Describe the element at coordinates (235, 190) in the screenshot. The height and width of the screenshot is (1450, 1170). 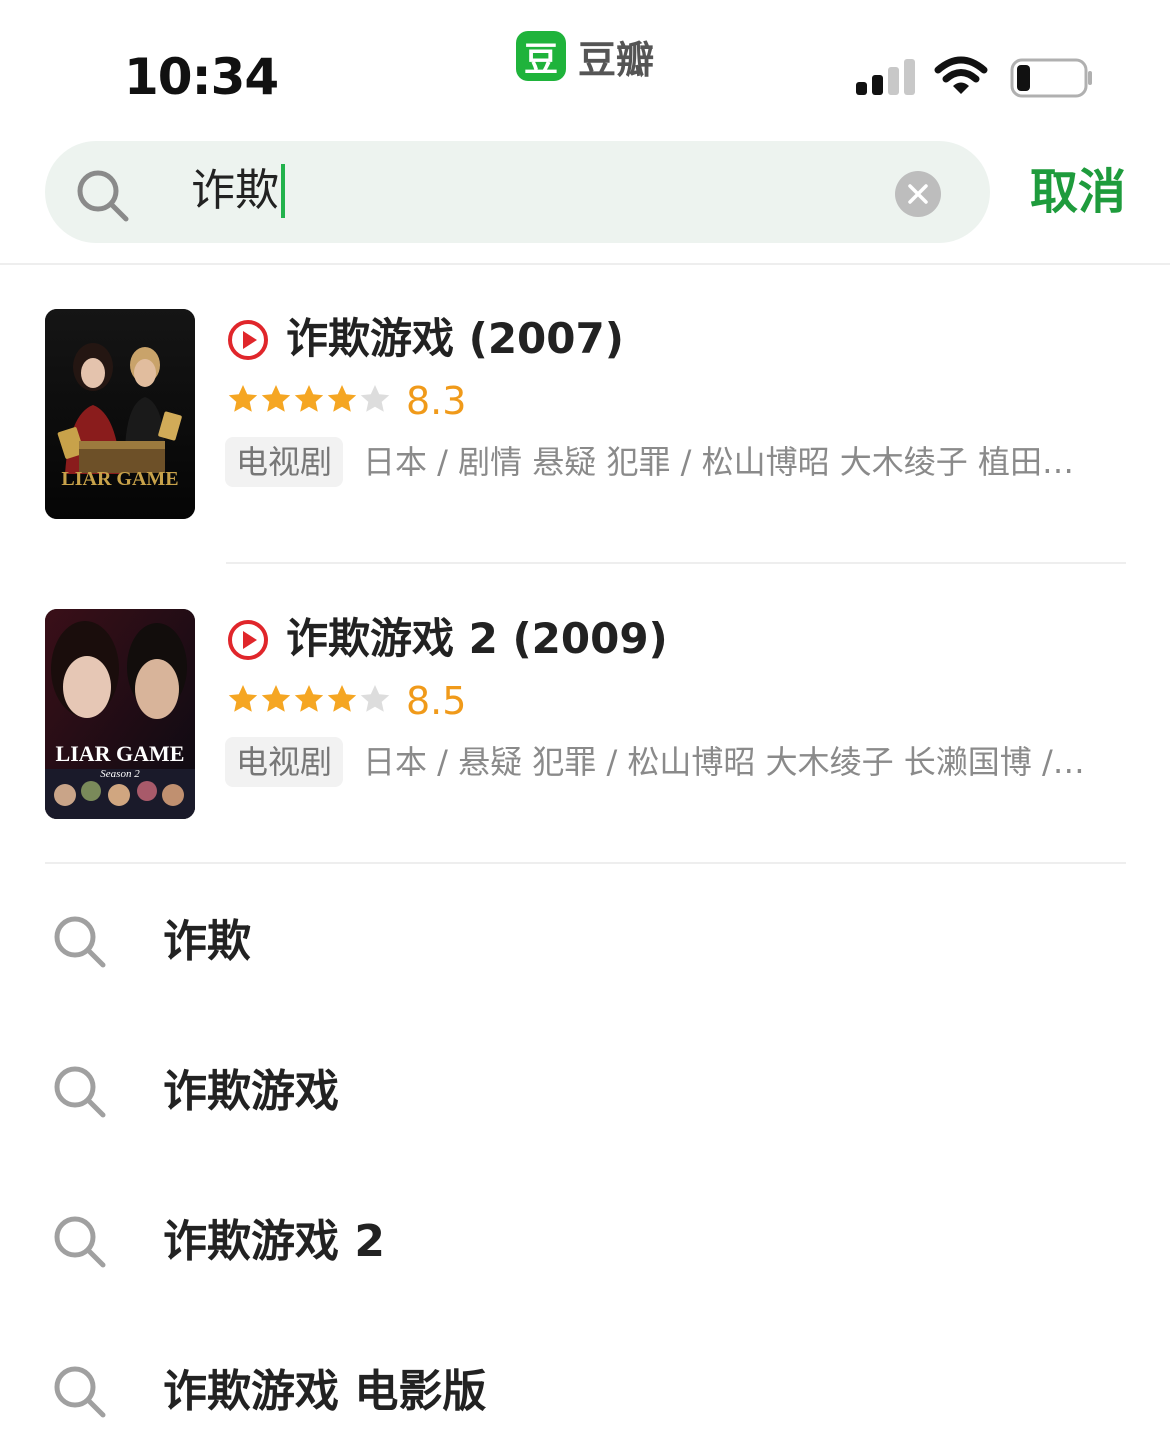
I see `search-query-text: 诈欺` at that location.